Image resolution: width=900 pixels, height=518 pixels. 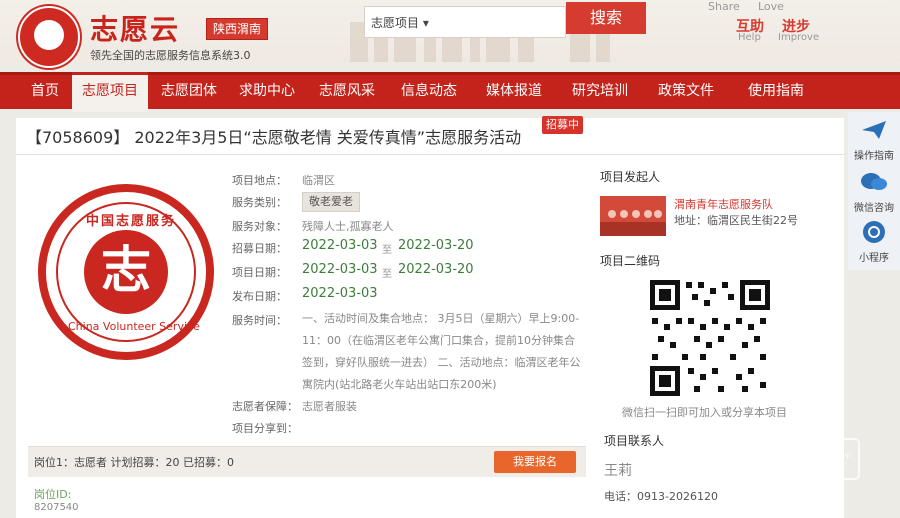 I want to click on share-to-label: 项目分享到：, so click(x=265, y=428).